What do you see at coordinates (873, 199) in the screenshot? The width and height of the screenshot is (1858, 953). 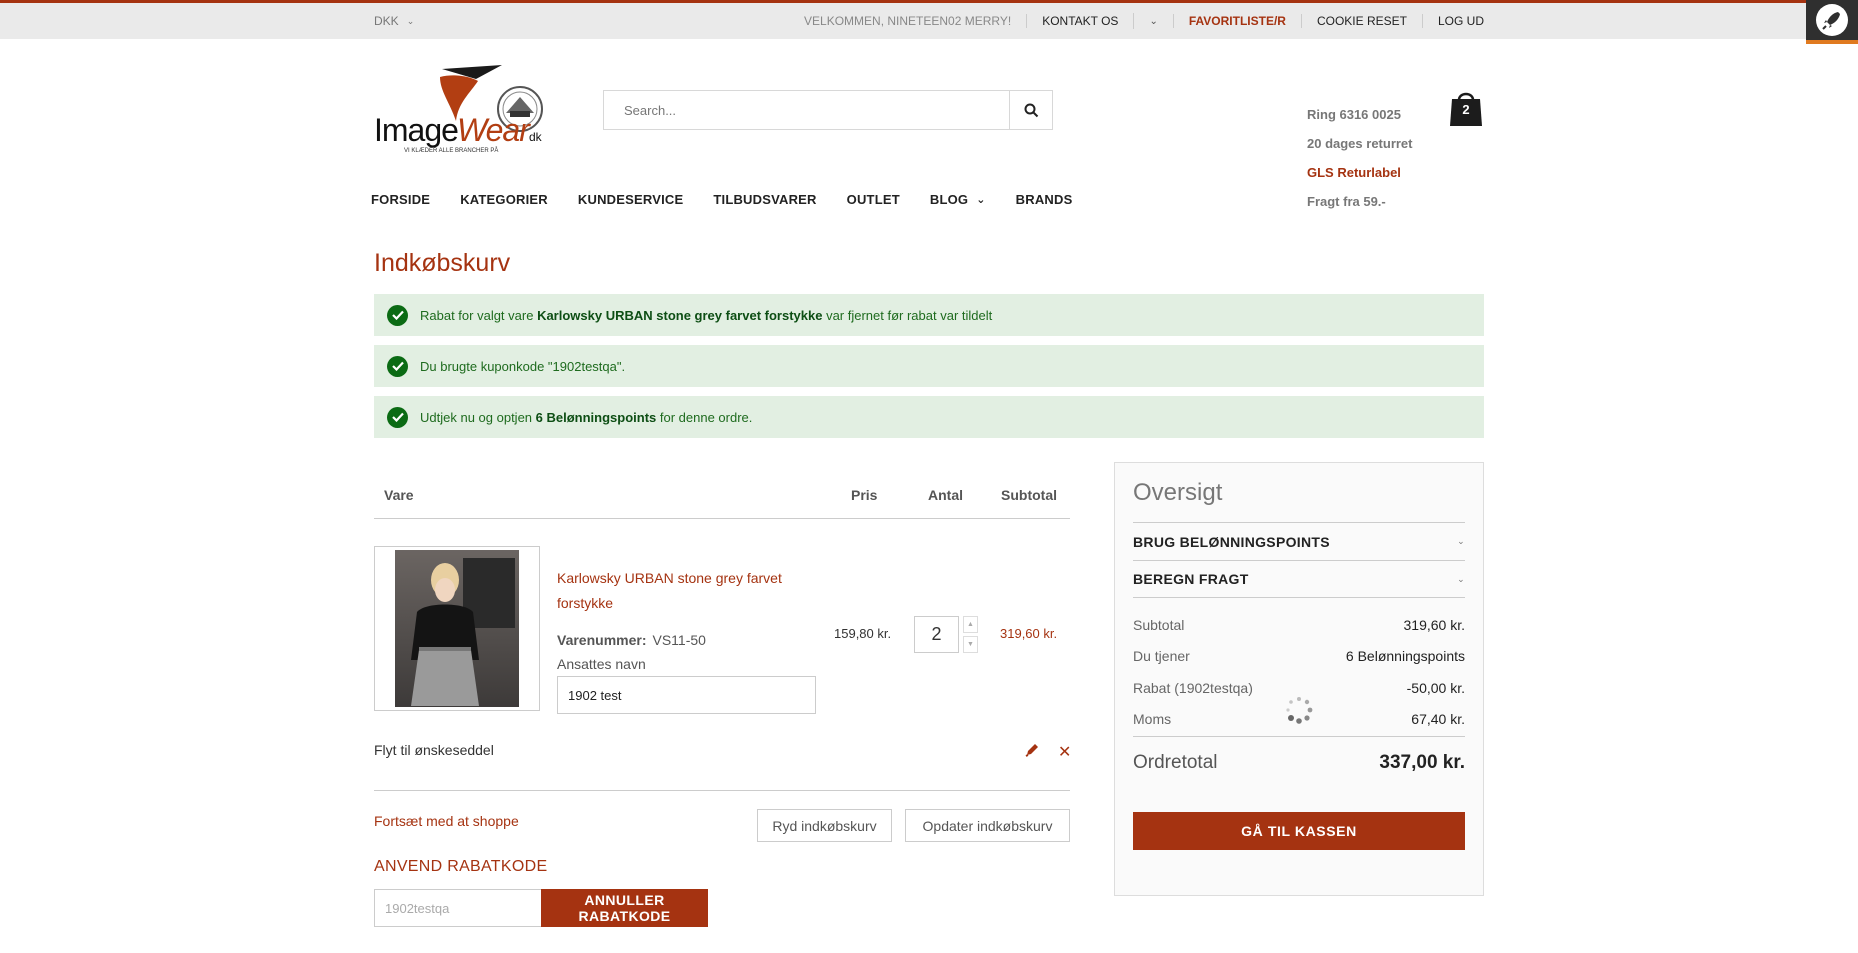 I see `nav-item-outlet: OUTLET` at bounding box center [873, 199].